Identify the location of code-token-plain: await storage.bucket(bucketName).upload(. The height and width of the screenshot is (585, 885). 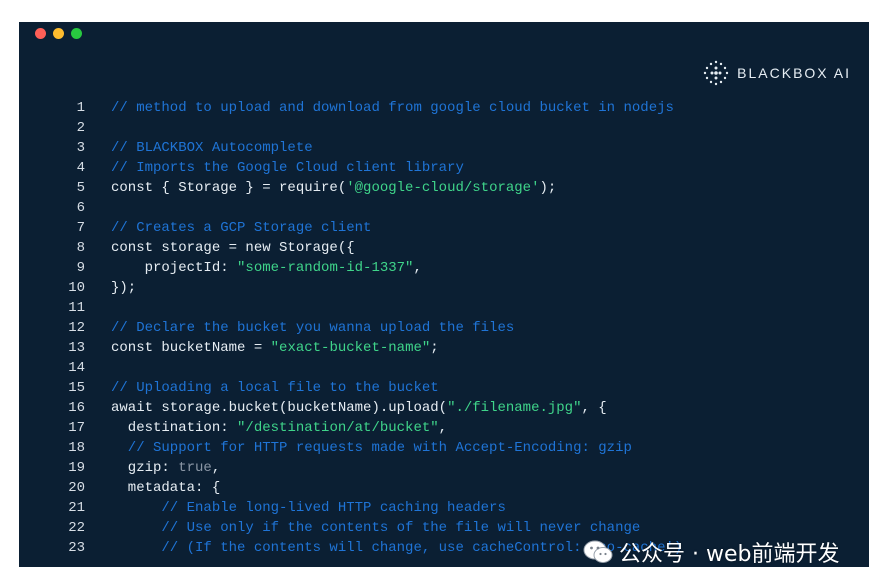
(279, 408).